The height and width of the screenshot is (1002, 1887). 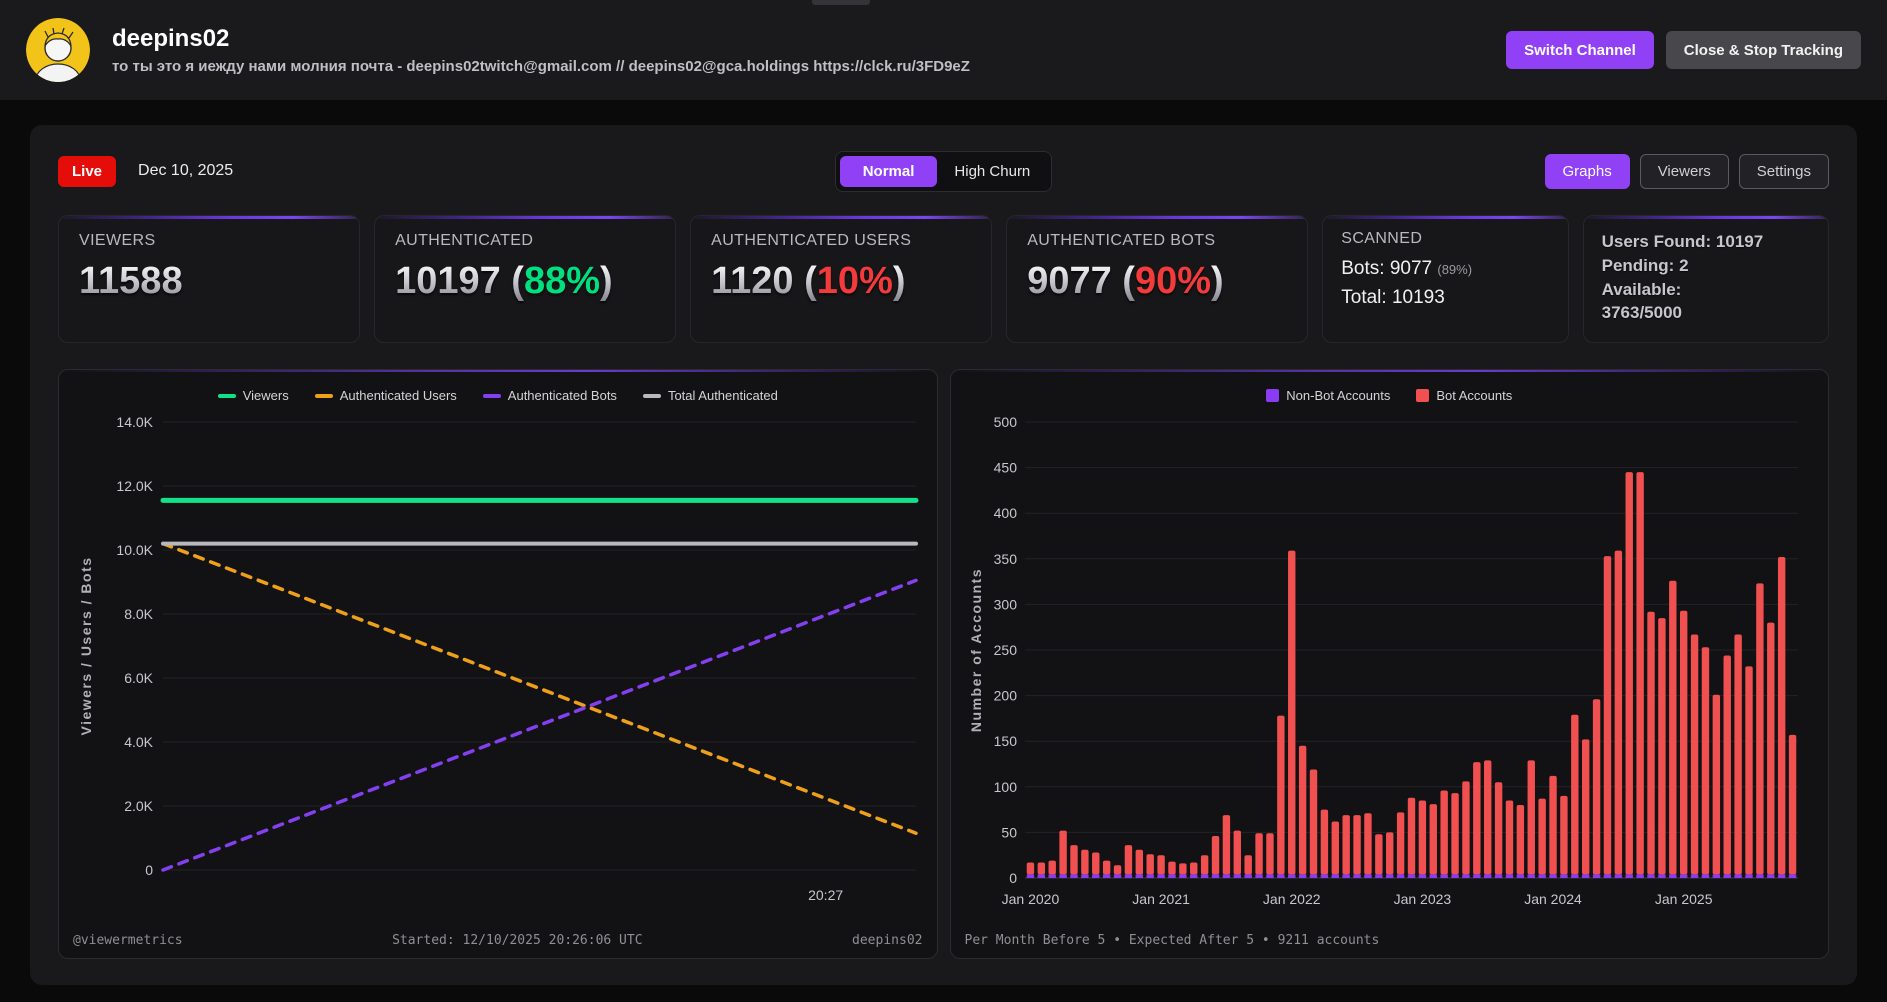 What do you see at coordinates (171, 38) in the screenshot?
I see `channel-title: deepins02` at bounding box center [171, 38].